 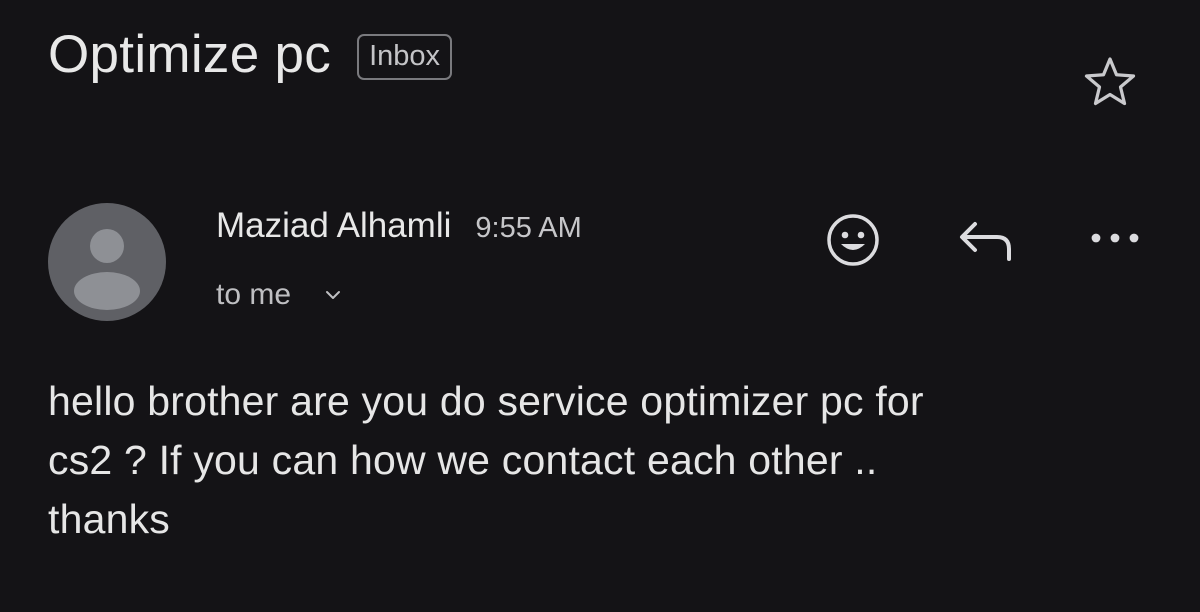 I want to click on sender-info: Maziad Alhamli 9:55 AM, so click(x=399, y=225).